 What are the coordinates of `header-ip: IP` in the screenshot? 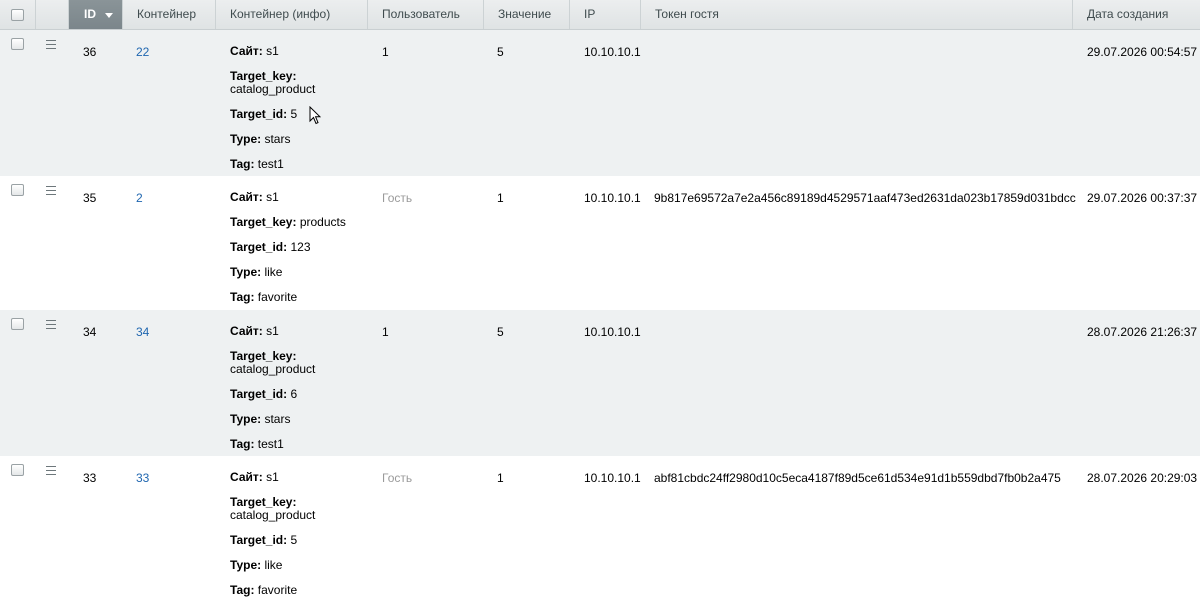 It's located at (605, 14).